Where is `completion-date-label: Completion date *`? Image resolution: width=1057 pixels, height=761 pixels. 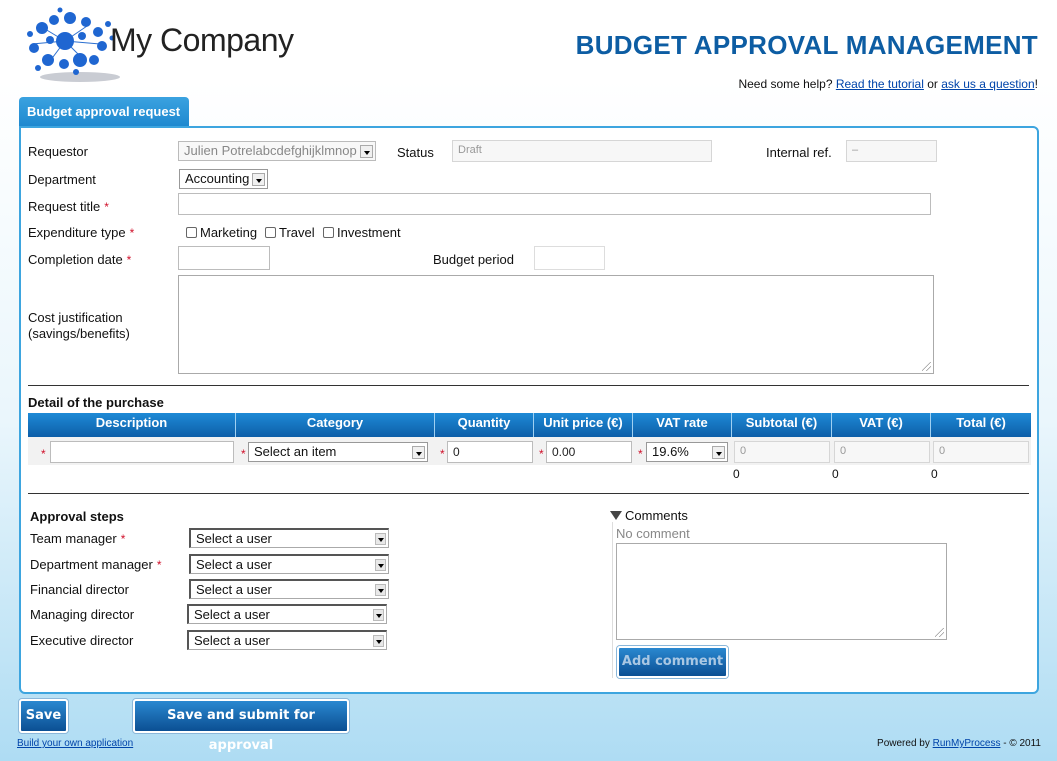 completion-date-label: Completion date * is located at coordinates (79, 259).